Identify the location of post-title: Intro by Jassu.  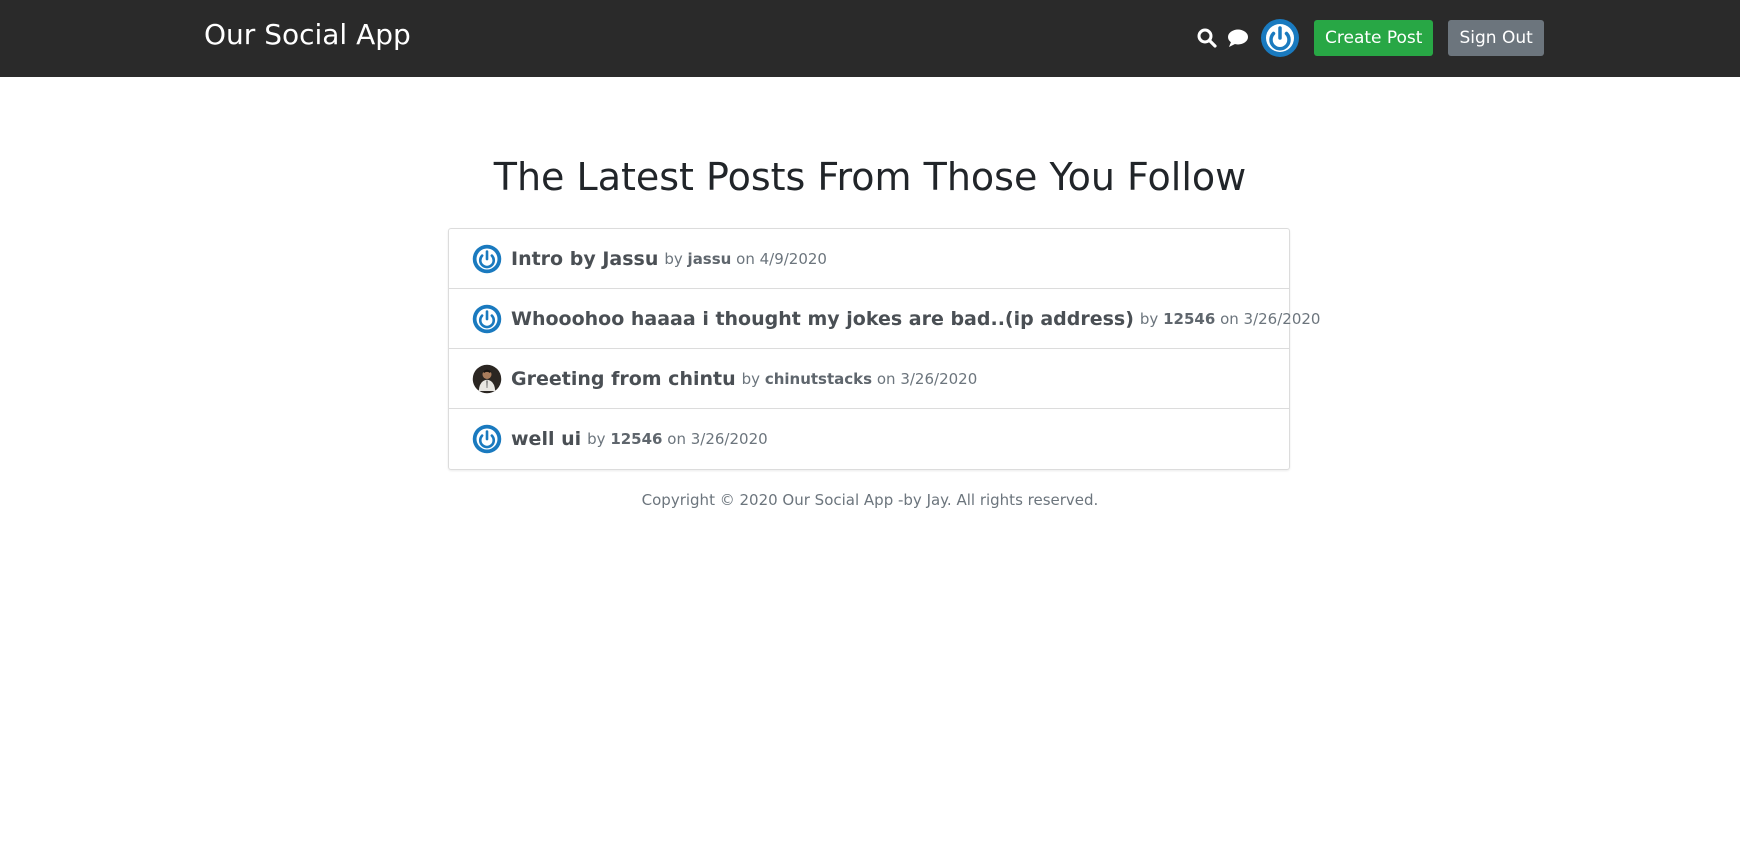
(584, 259).